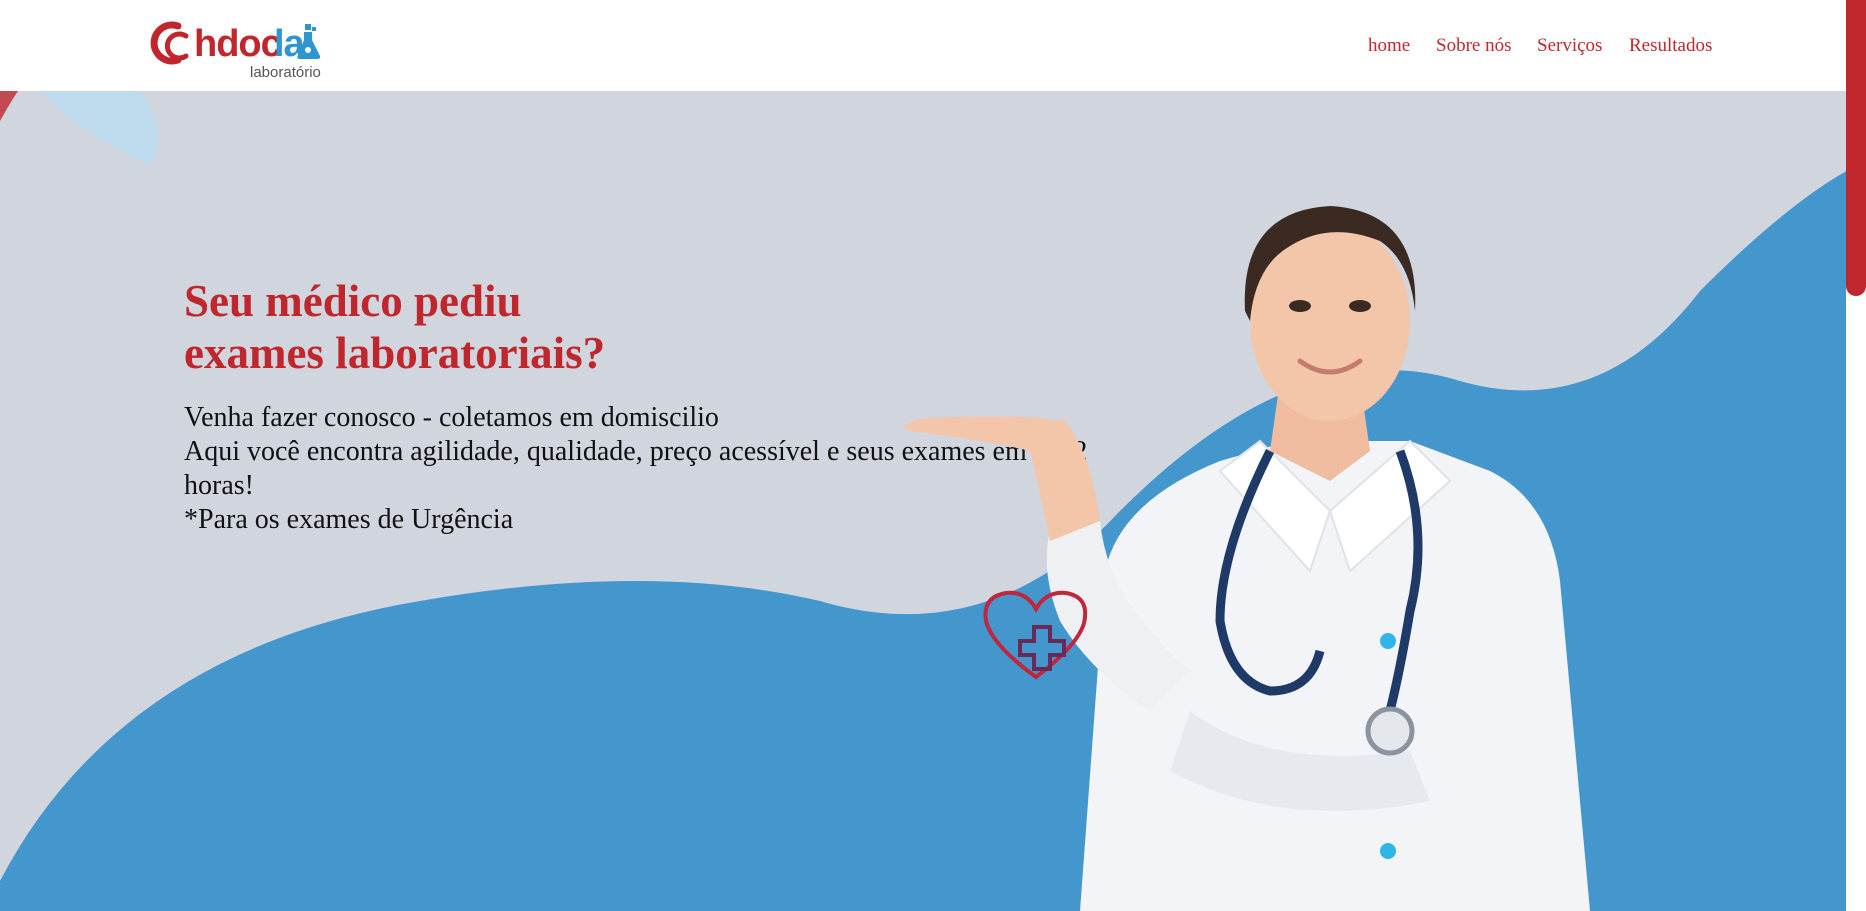  Describe the element at coordinates (1856, 148) in the screenshot. I see `page-scrollbar-thumb` at that location.